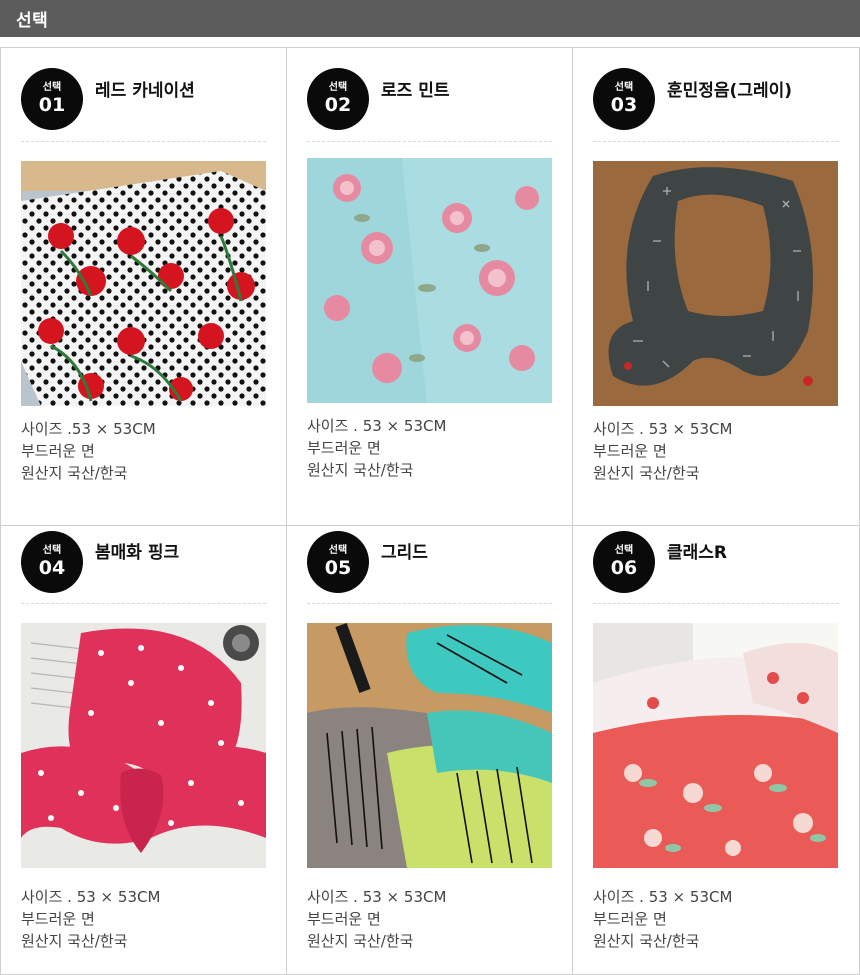  Describe the element at coordinates (730, 91) in the screenshot. I see `product-name: 훈민정음(그레이)` at that location.